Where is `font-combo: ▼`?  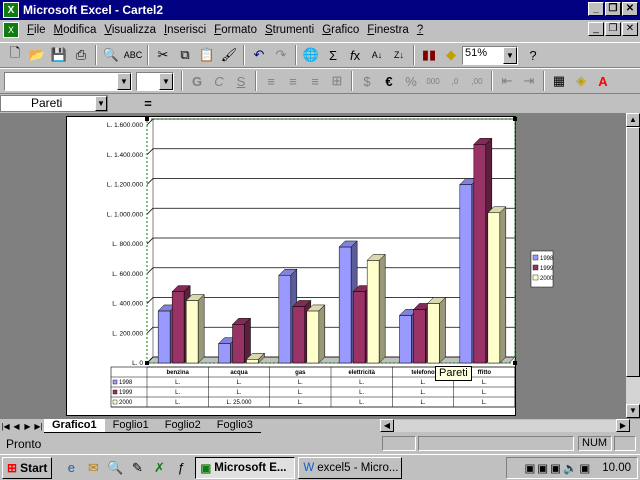
font-combo: ▼ is located at coordinates (68, 81).